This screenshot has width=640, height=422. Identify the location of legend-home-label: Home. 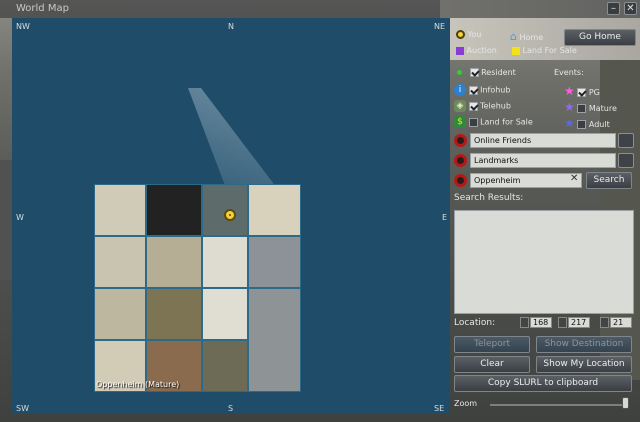
(531, 37).